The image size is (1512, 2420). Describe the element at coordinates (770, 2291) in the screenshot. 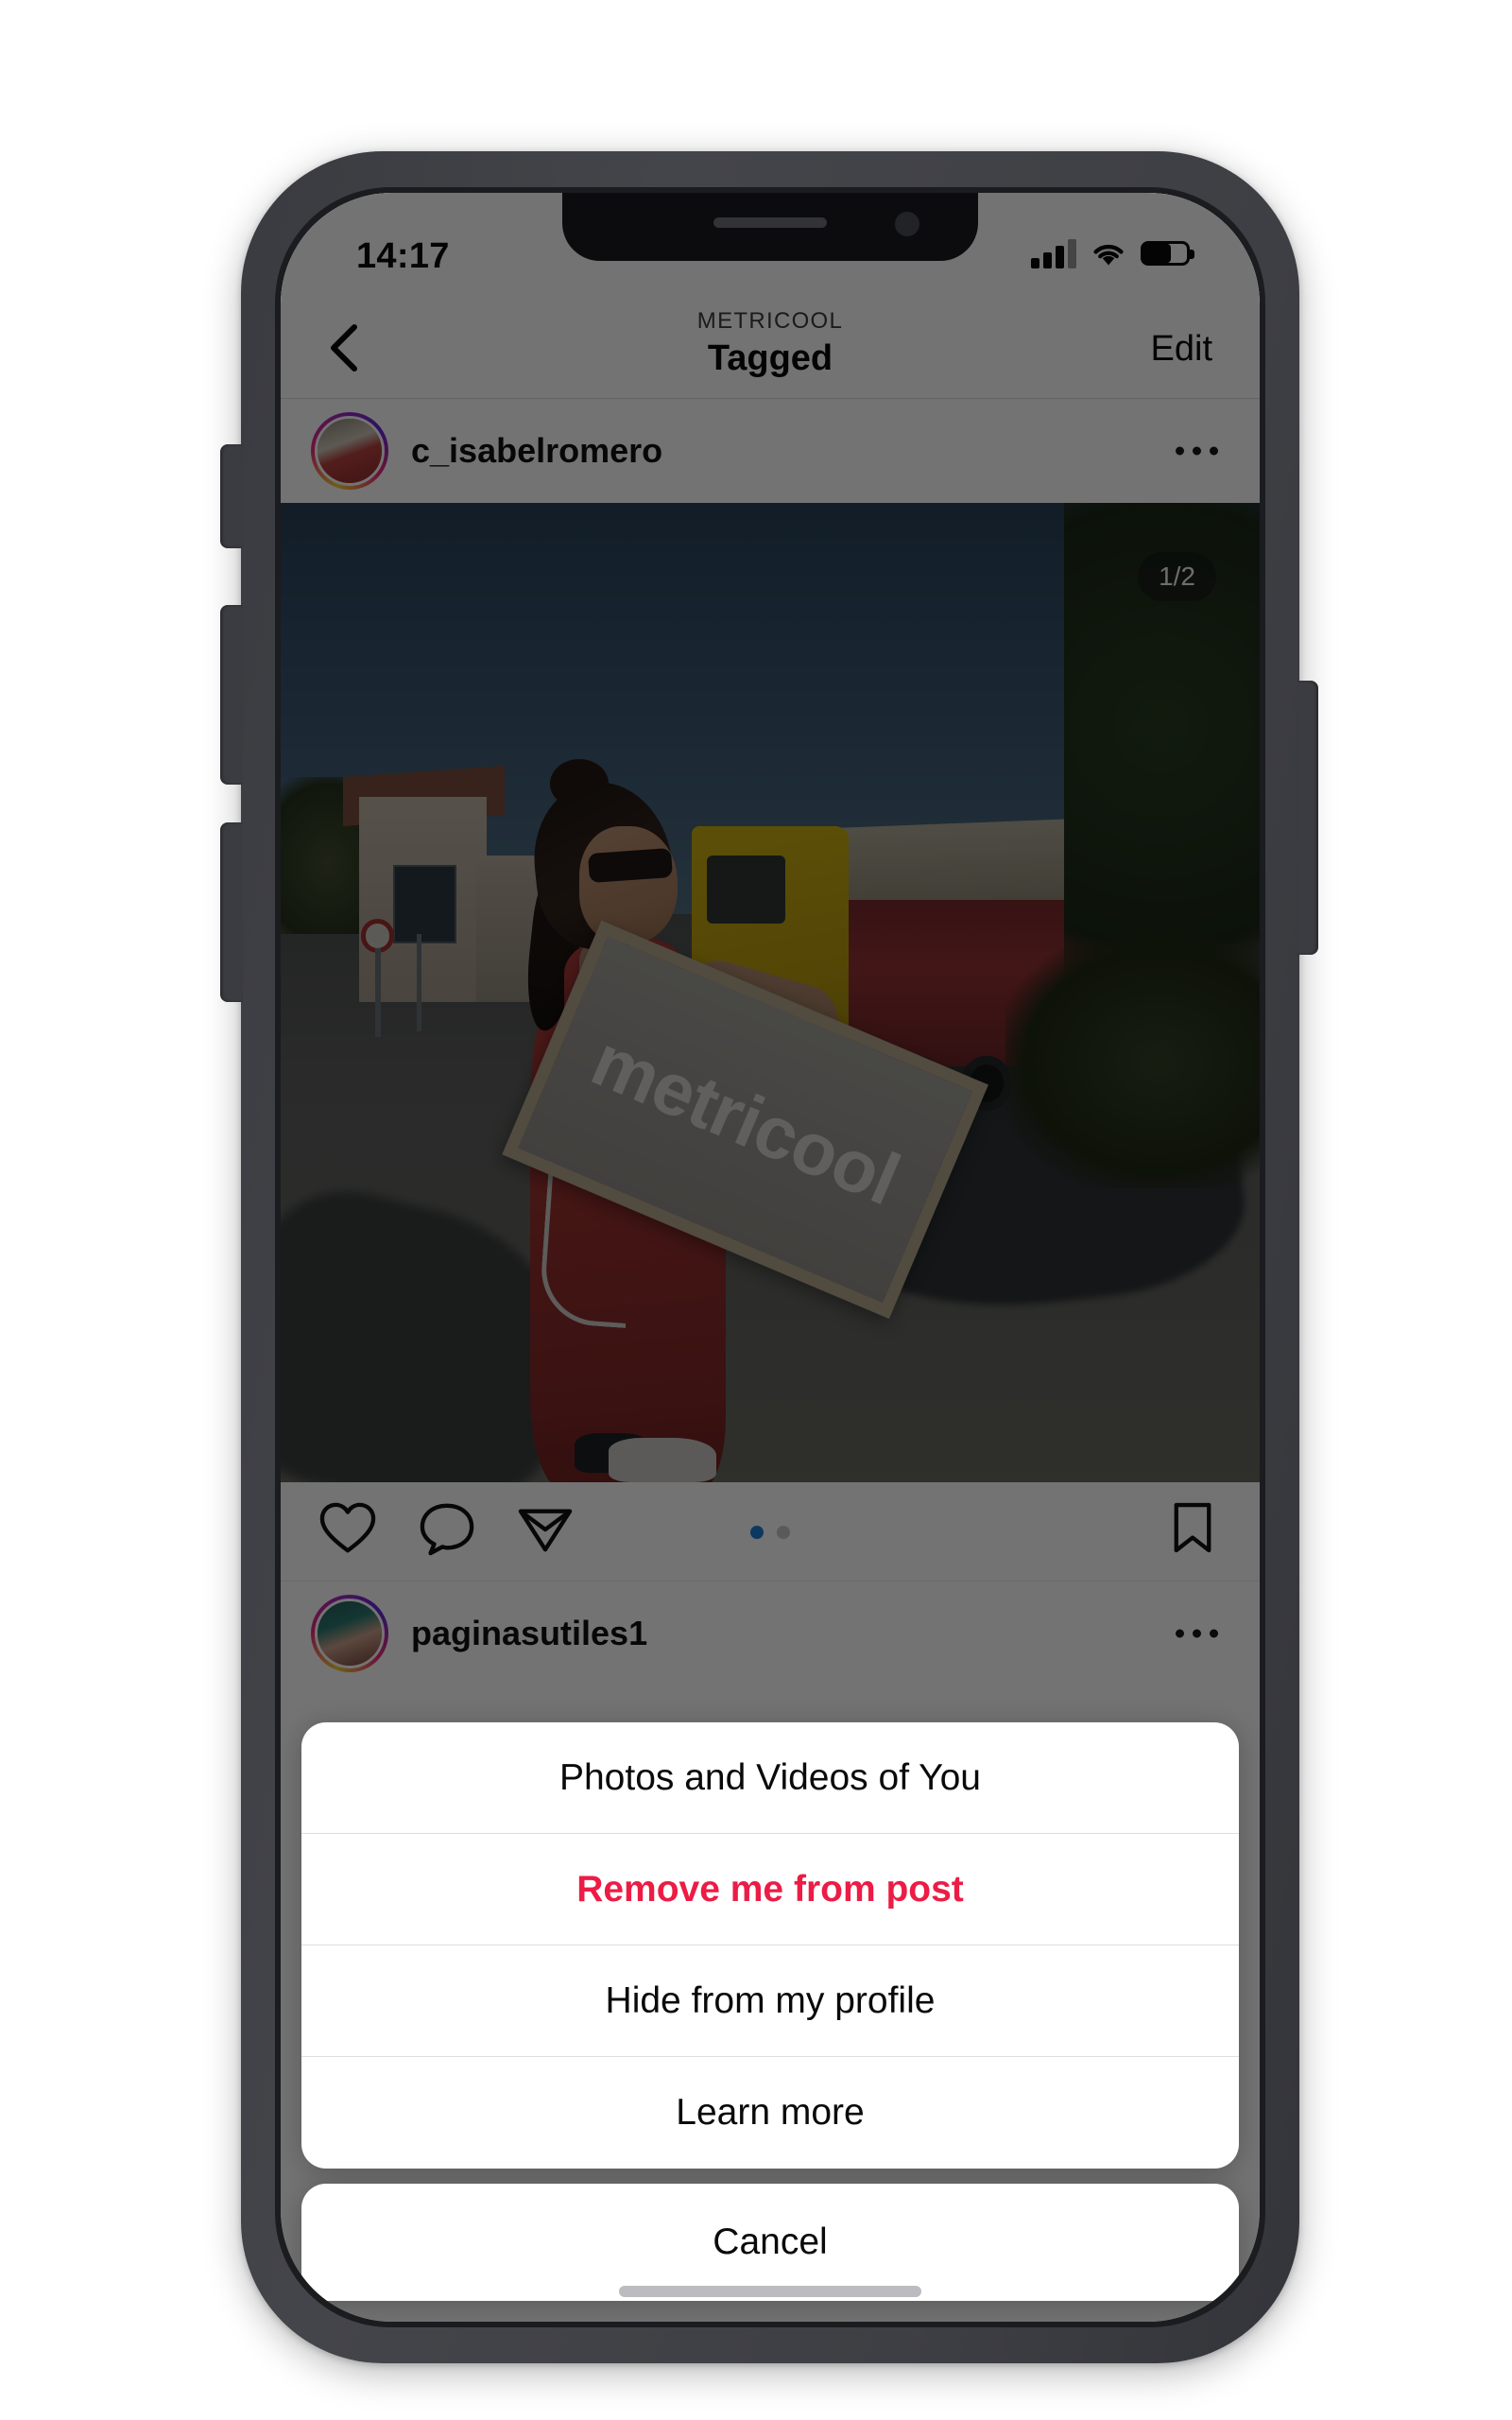

I see `home-indicator` at that location.